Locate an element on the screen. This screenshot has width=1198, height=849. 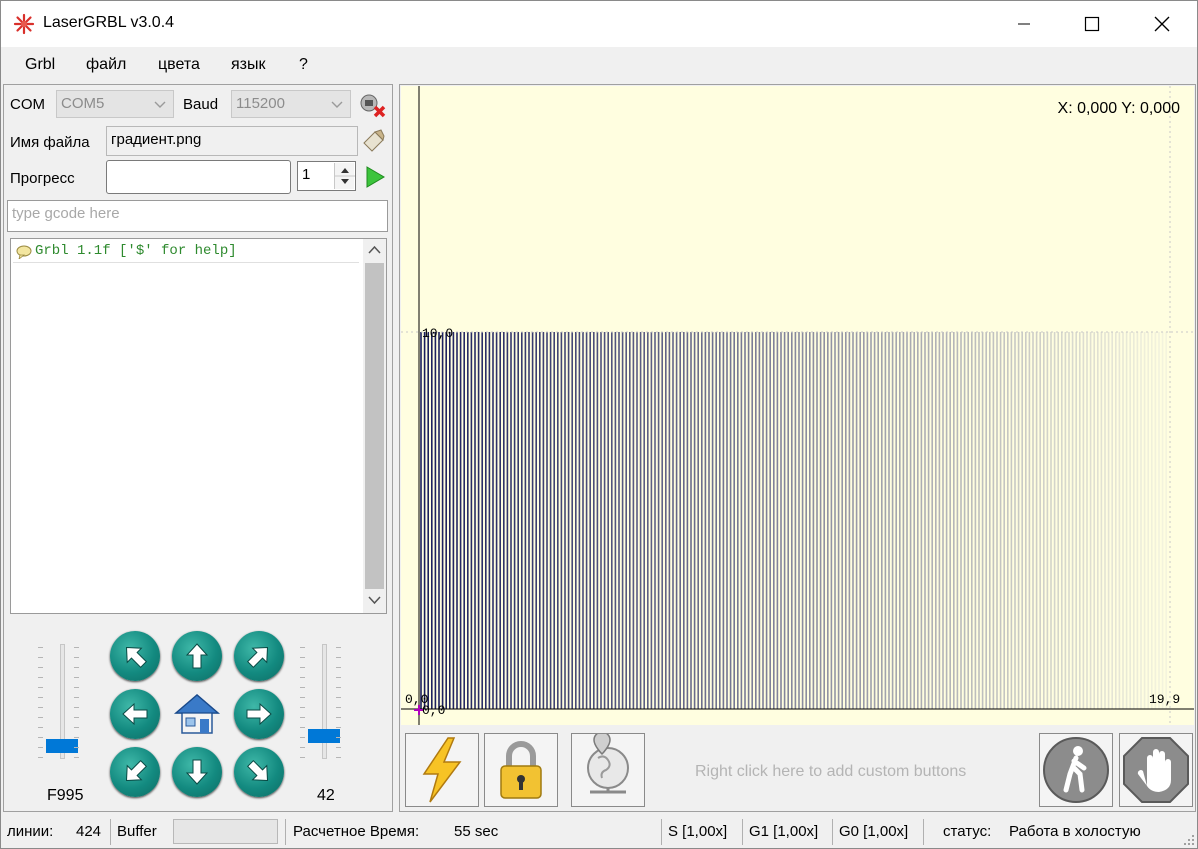
scrollbar-thumb is located at coordinates (374, 426).